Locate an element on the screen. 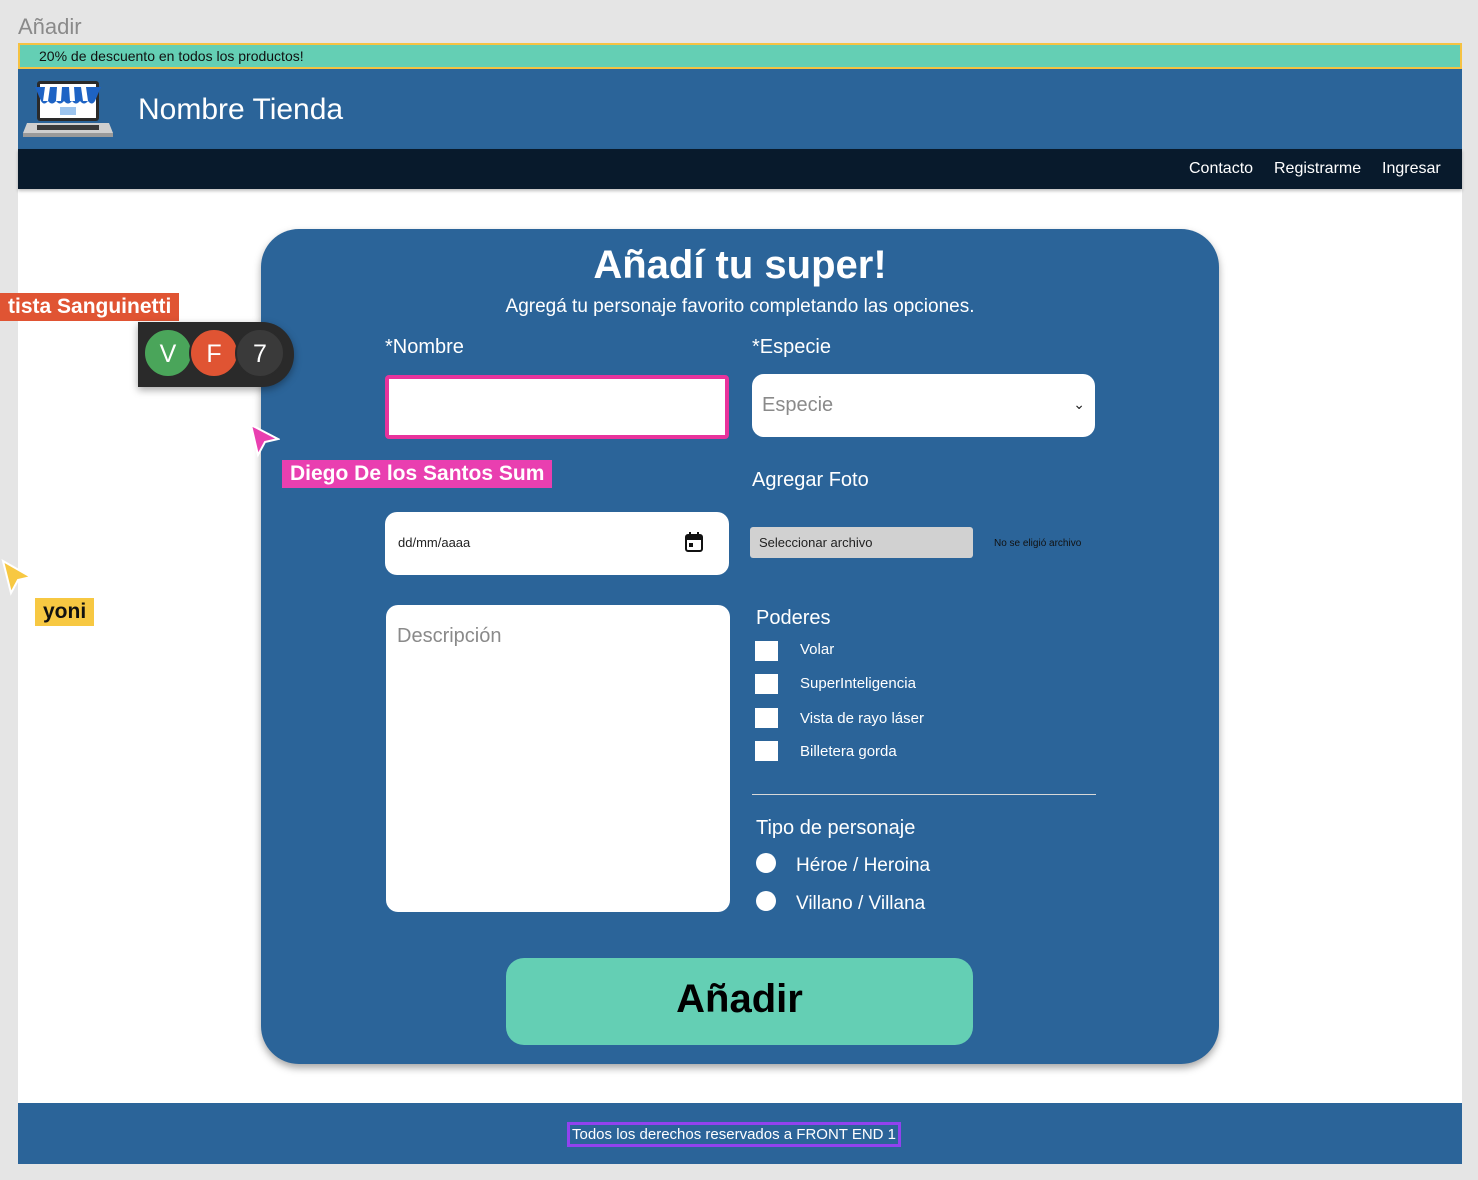  nav-registrarme: Registrarme is located at coordinates (1317, 169).